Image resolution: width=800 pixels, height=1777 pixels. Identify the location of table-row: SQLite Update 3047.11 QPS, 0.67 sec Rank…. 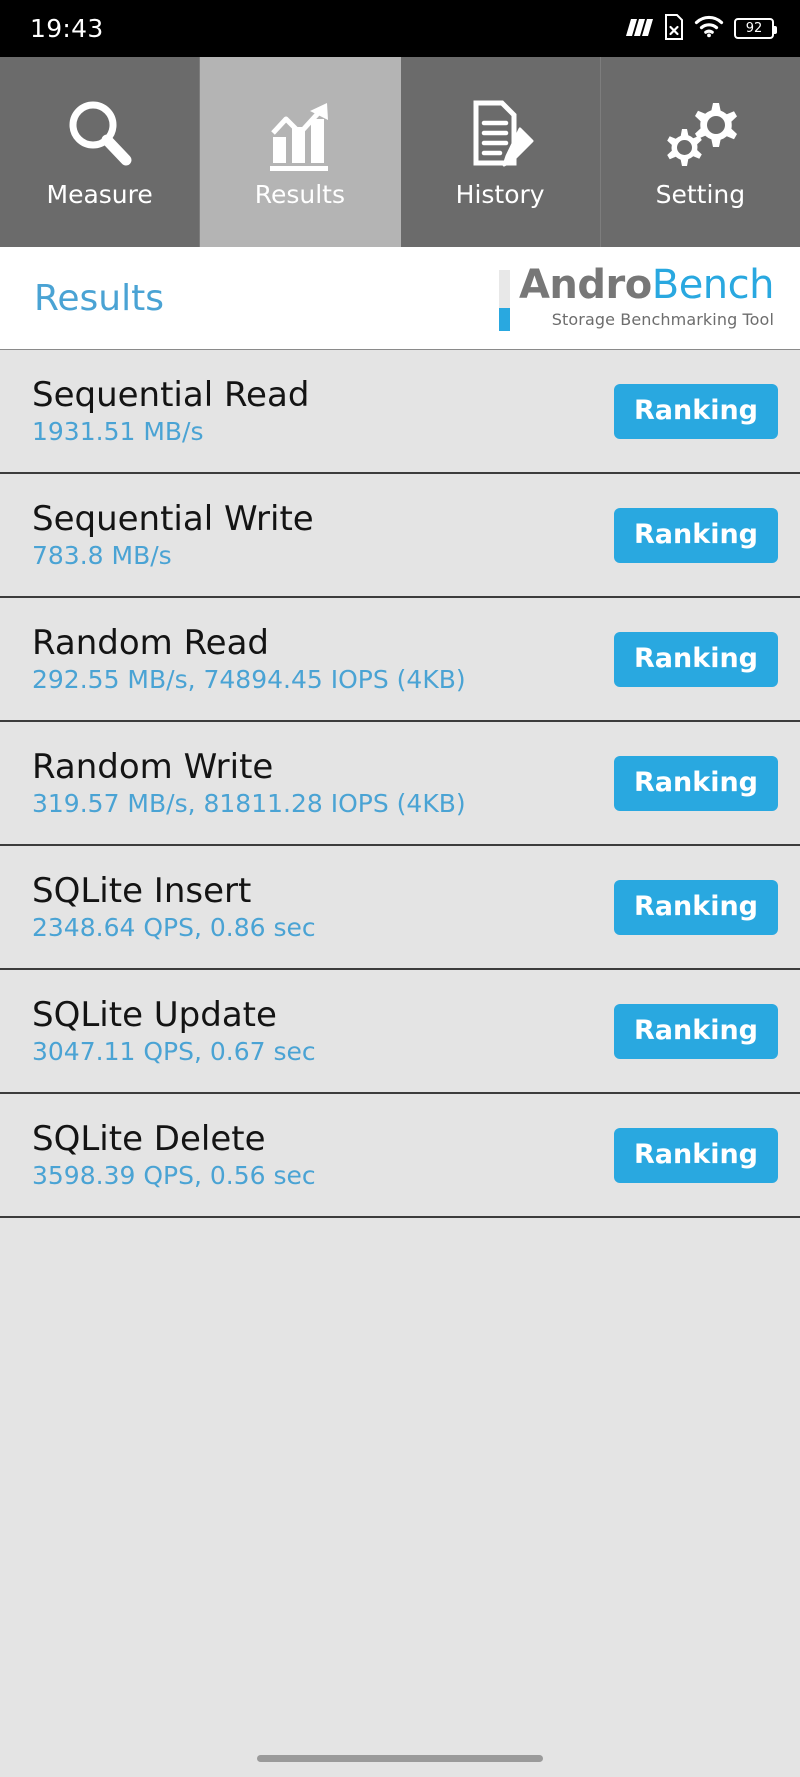
(400, 1032).